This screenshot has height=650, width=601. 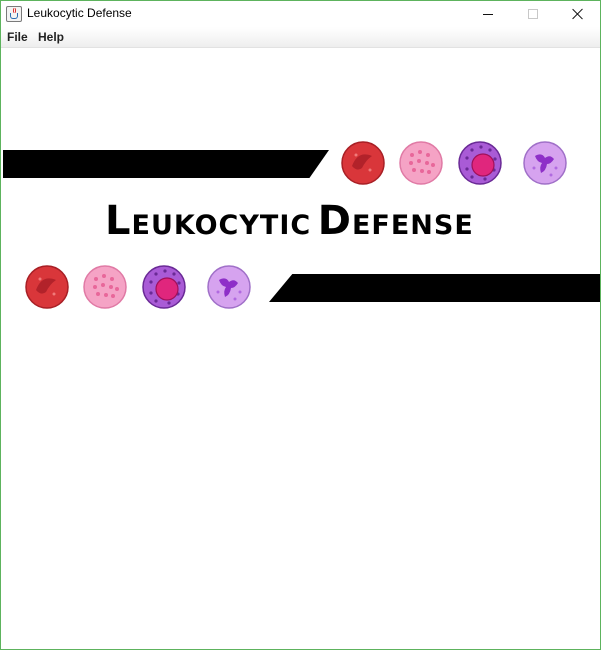 I want to click on close-button, so click(x=577, y=14).